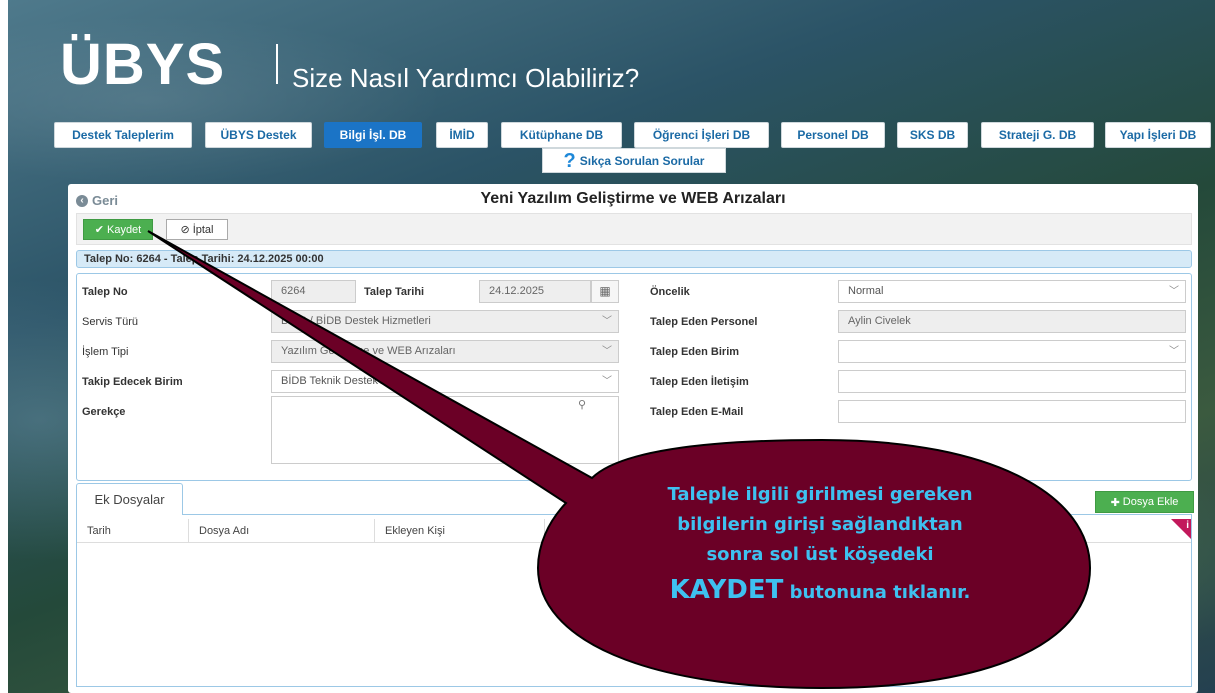 Image resolution: width=1215 pixels, height=693 pixels. Describe the element at coordinates (1150, 502) in the screenshot. I see `add-file-label: Dosya Ekle` at that location.